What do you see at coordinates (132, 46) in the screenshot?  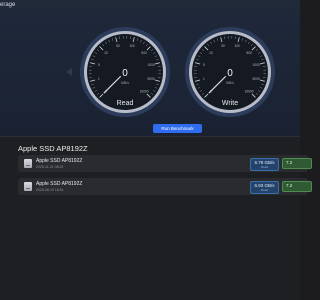 I see `read-tick-label: 100` at bounding box center [132, 46].